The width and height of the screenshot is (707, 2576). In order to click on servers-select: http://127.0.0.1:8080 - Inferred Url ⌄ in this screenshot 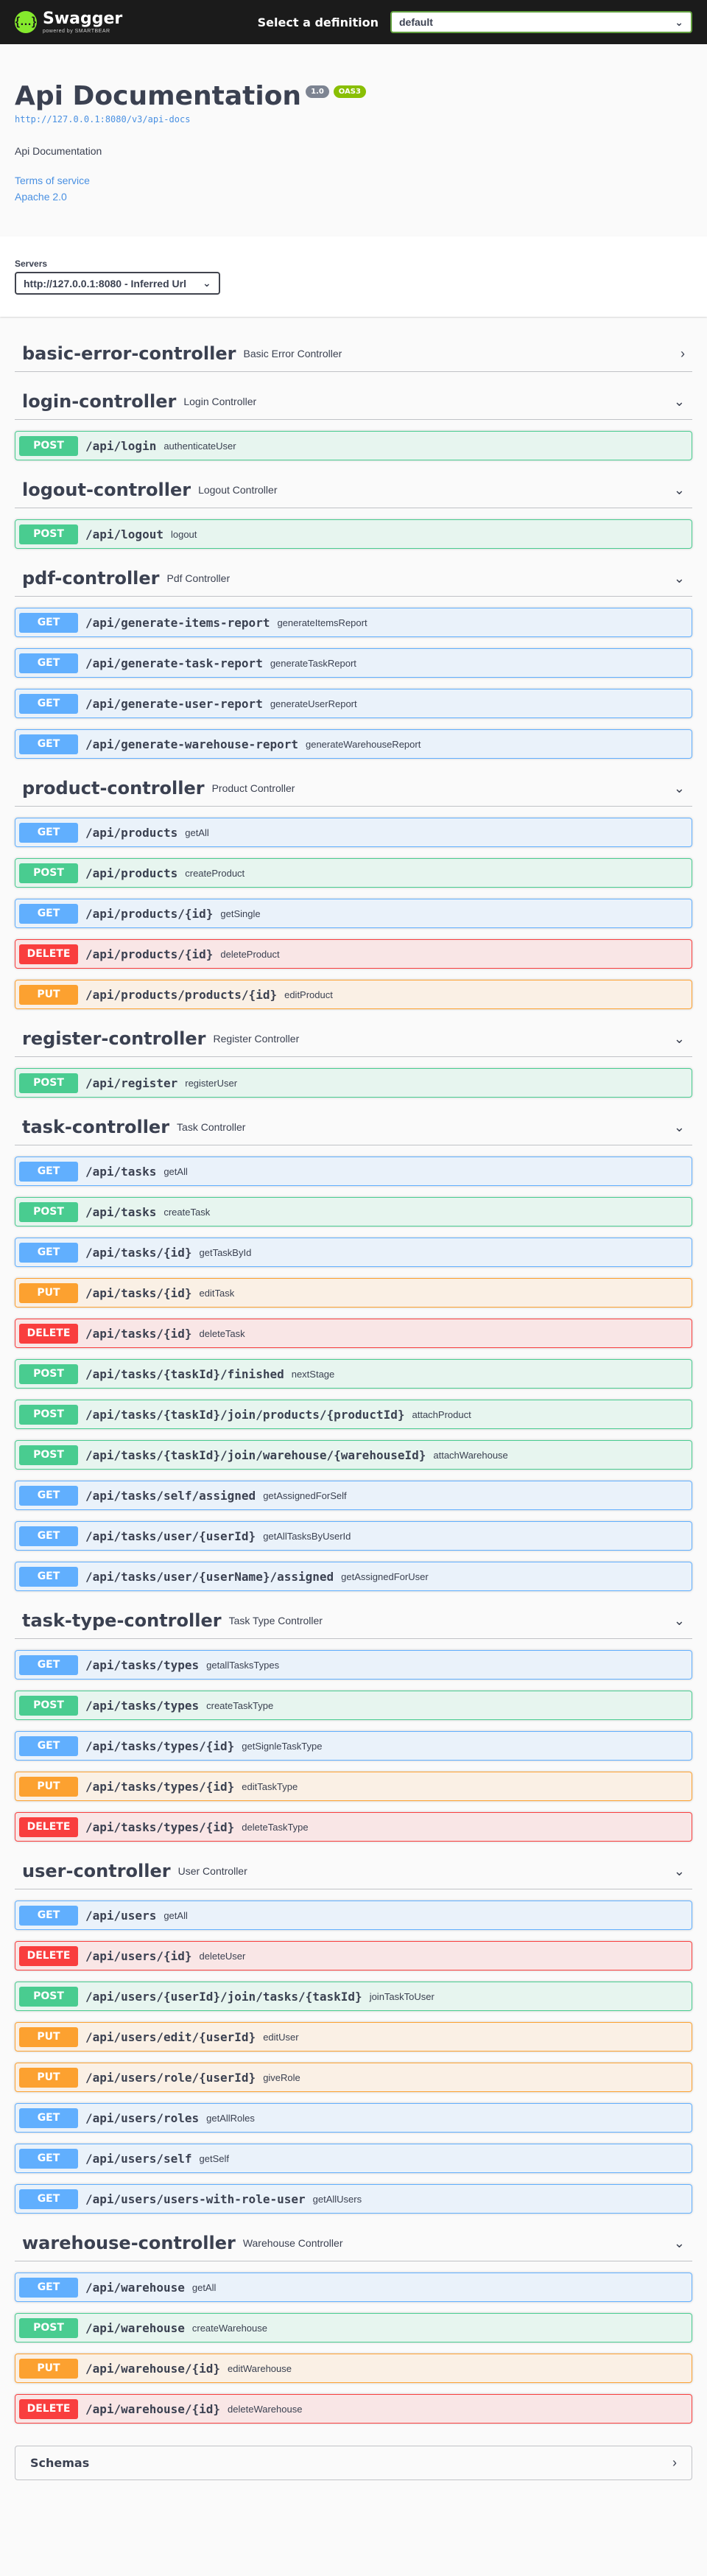, I will do `click(117, 283)`.